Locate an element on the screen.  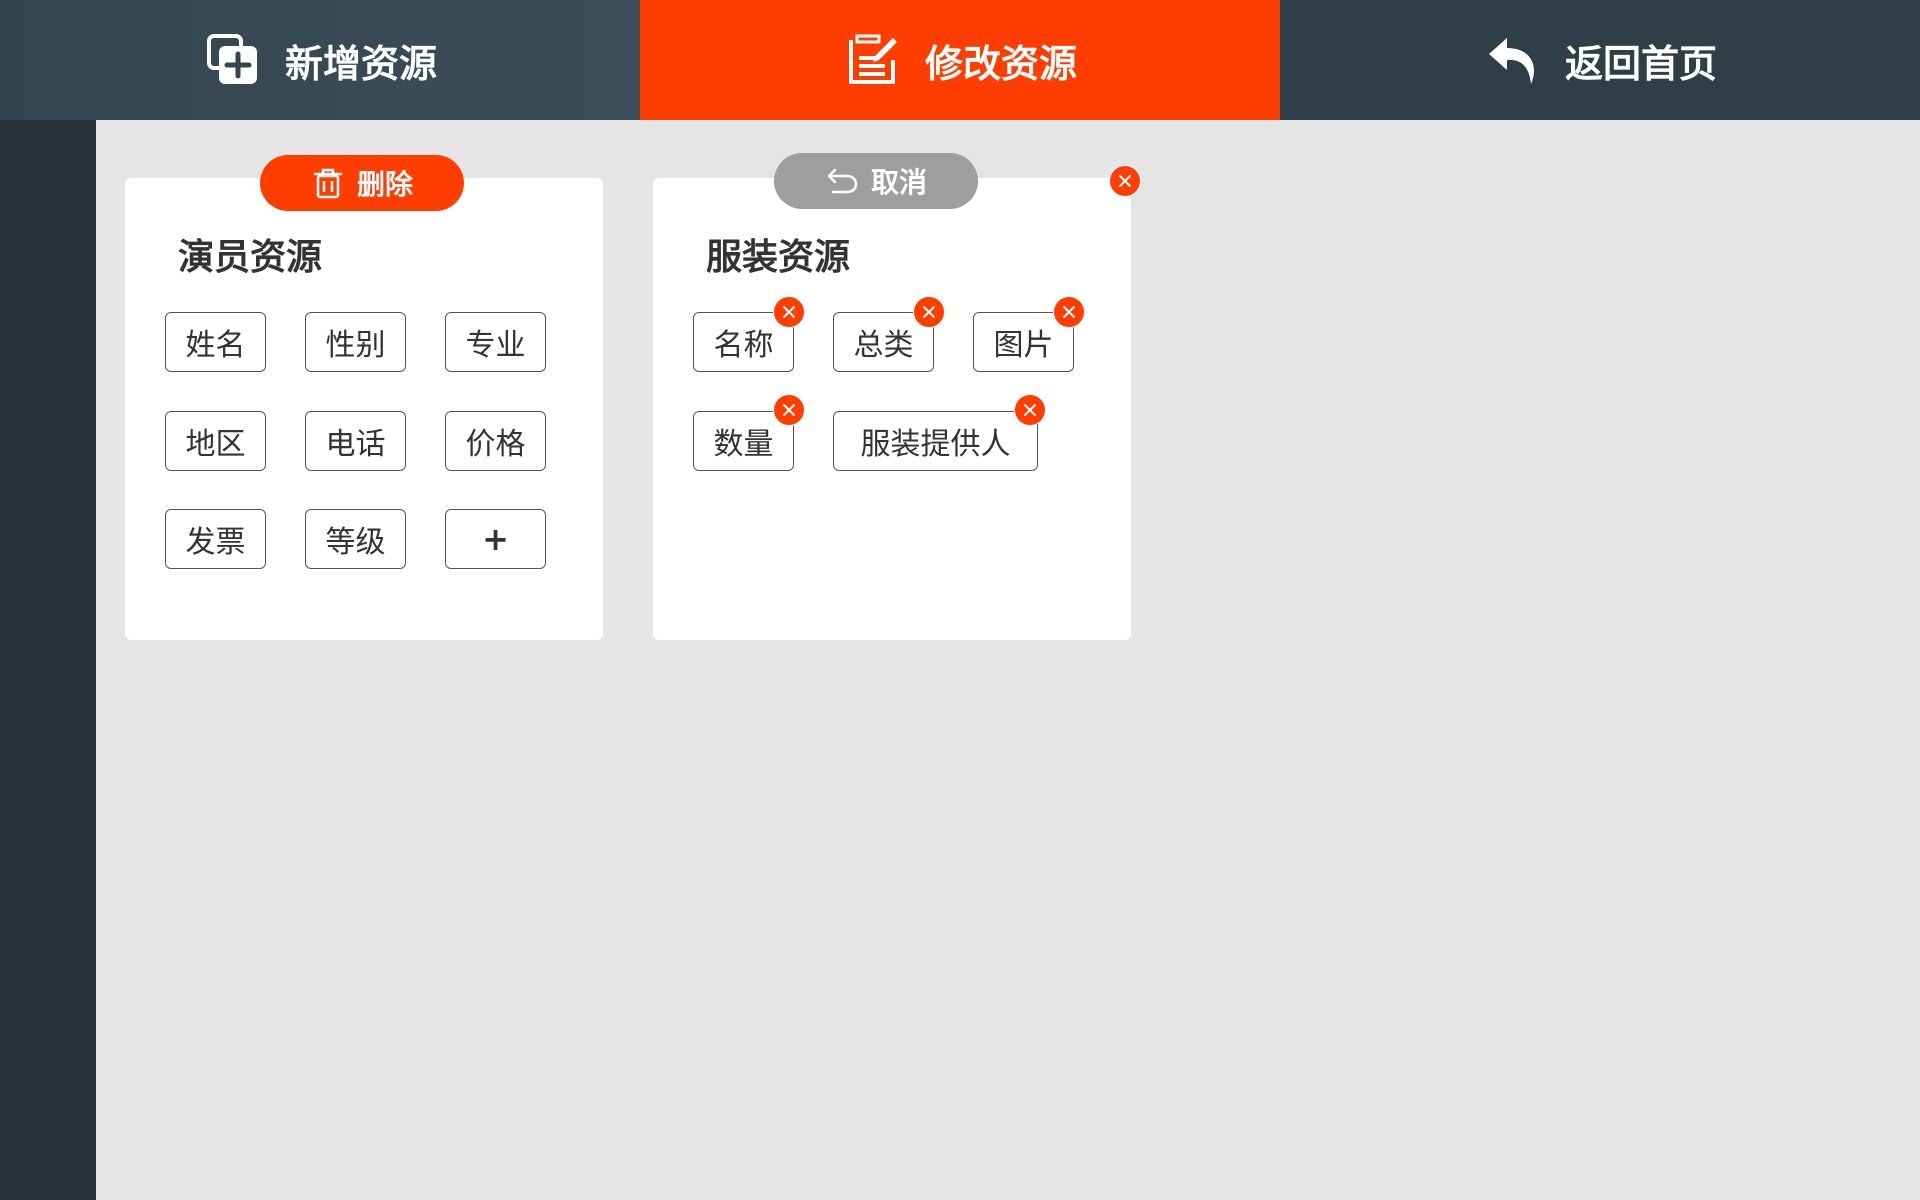
tag-item: 服装提供人 is located at coordinates (935, 441).